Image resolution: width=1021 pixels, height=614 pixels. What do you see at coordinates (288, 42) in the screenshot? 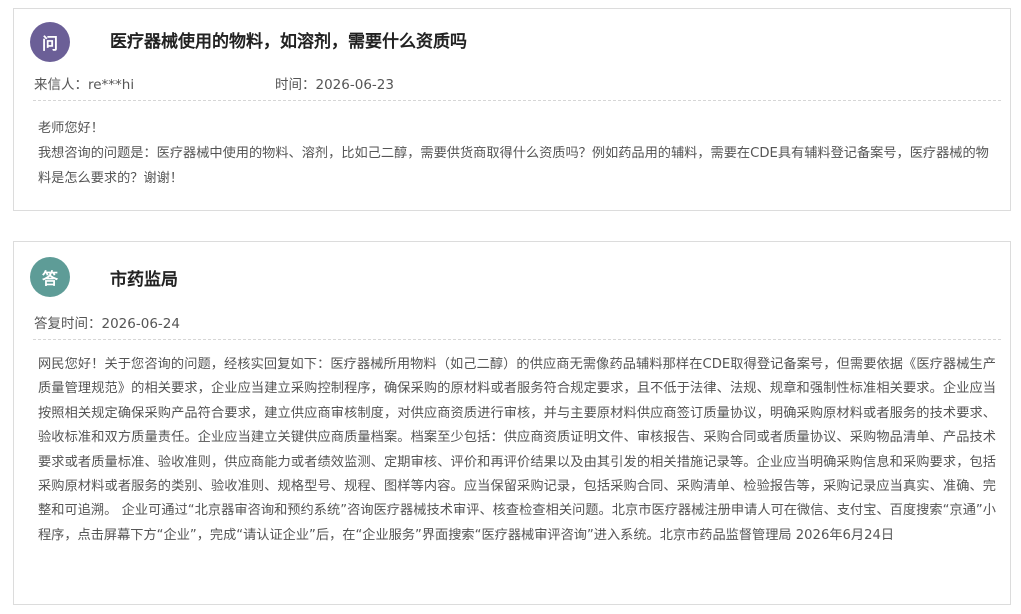
I see `question-title: 医疗器械使用的物料，如溶剂，需要什么资质吗` at bounding box center [288, 42].